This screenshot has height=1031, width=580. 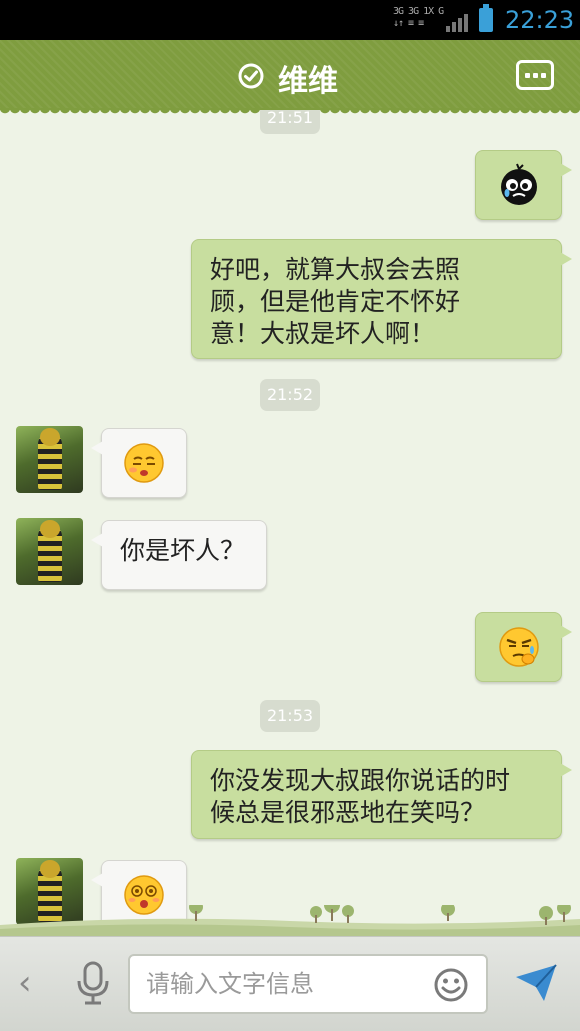 I want to click on timestamp: 21:51, so click(x=290, y=122).